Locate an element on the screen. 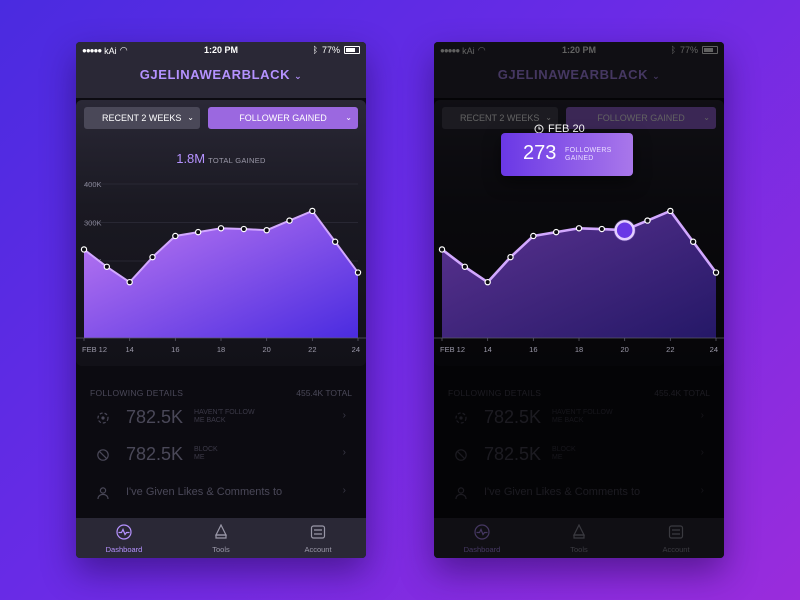  tab-tools: Tools is located at coordinates (221, 538).